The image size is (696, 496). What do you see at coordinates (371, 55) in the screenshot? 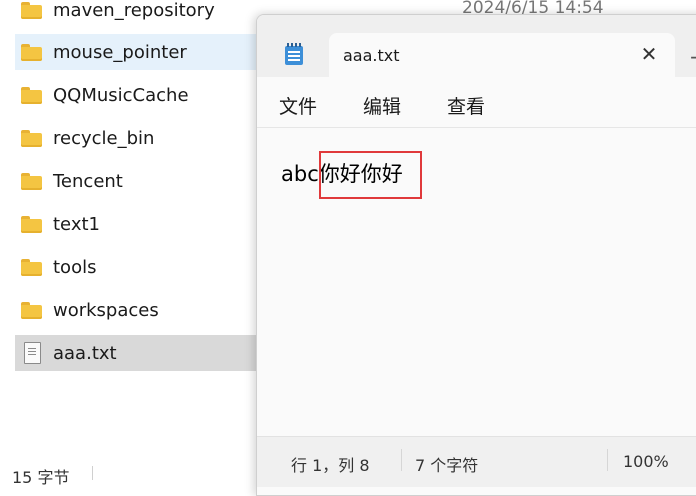
I see `tab-title: aaa.txt` at bounding box center [371, 55].